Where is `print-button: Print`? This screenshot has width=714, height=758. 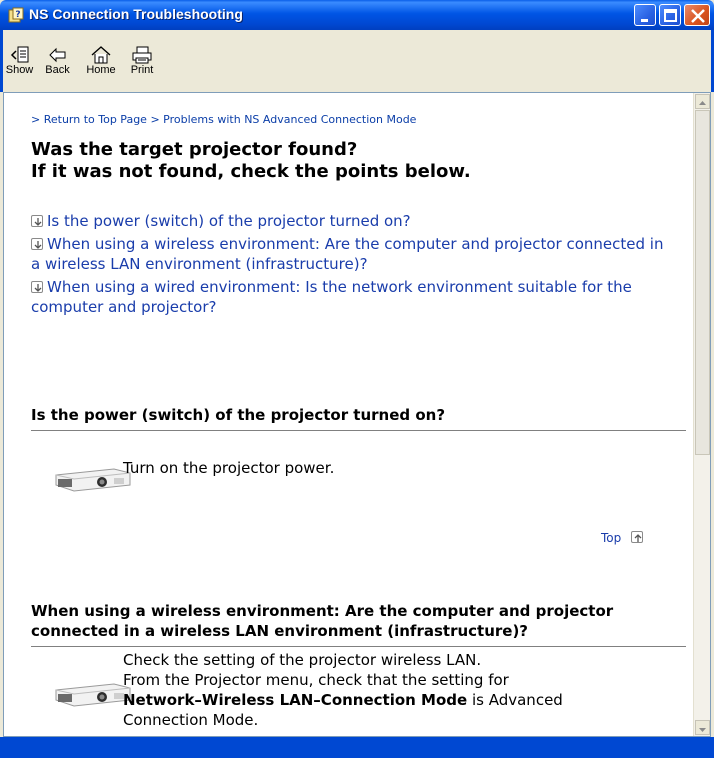 print-button: Print is located at coordinates (142, 61).